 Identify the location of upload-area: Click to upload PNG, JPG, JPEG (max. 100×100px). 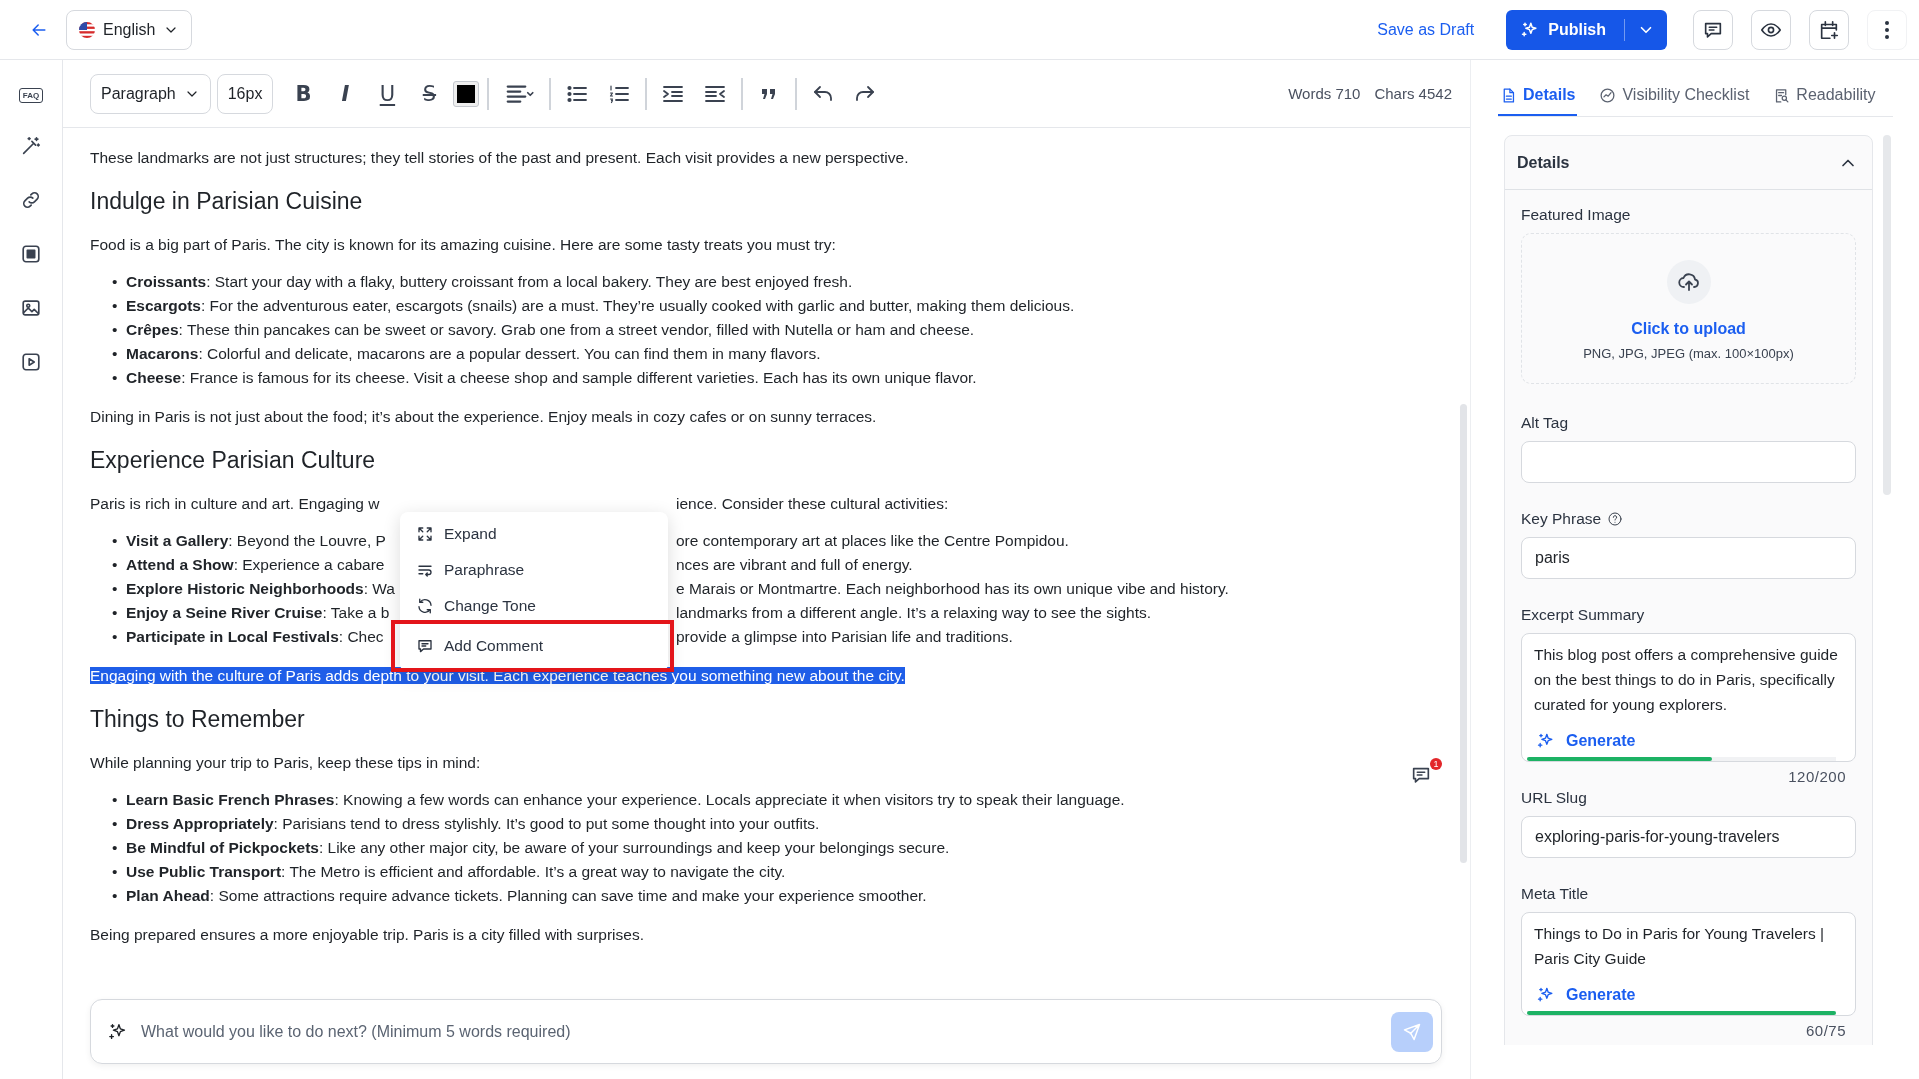
(1688, 308).